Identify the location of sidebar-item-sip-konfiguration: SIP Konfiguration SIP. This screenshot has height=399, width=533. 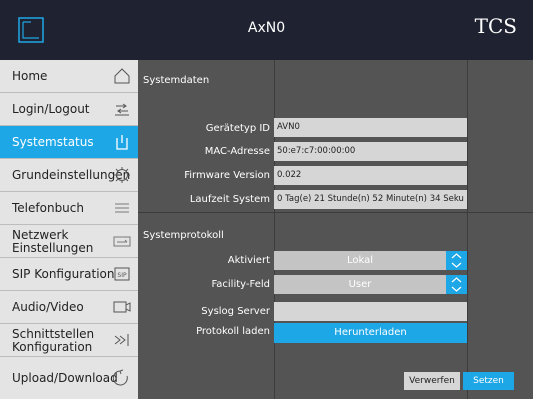
(69, 274).